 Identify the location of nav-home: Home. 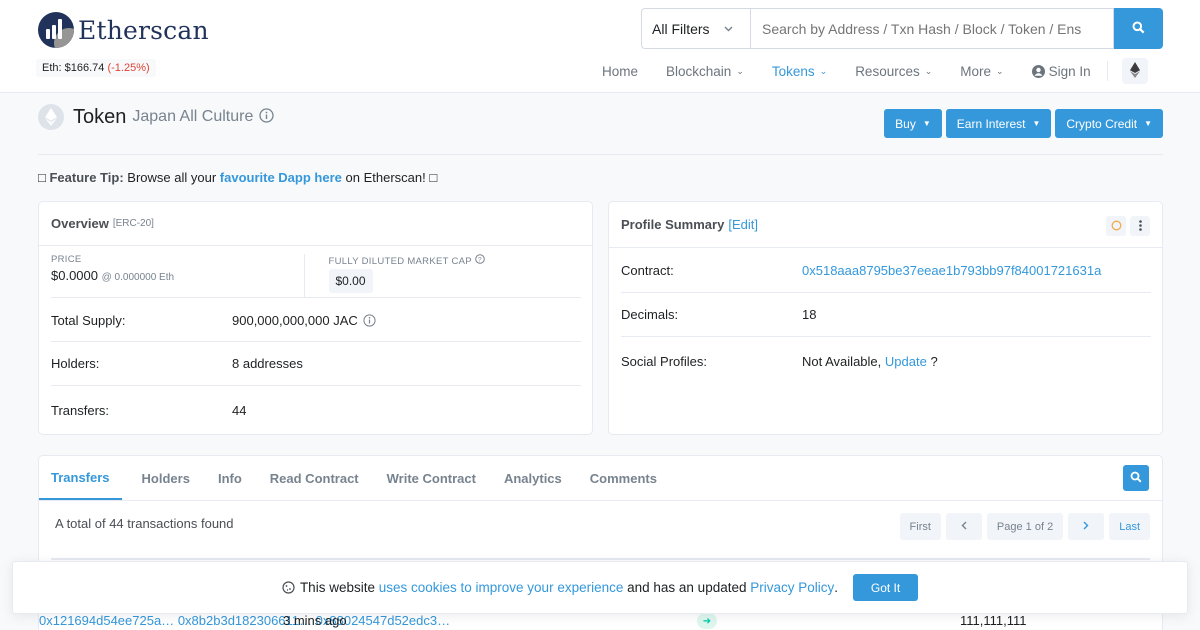
(620, 71).